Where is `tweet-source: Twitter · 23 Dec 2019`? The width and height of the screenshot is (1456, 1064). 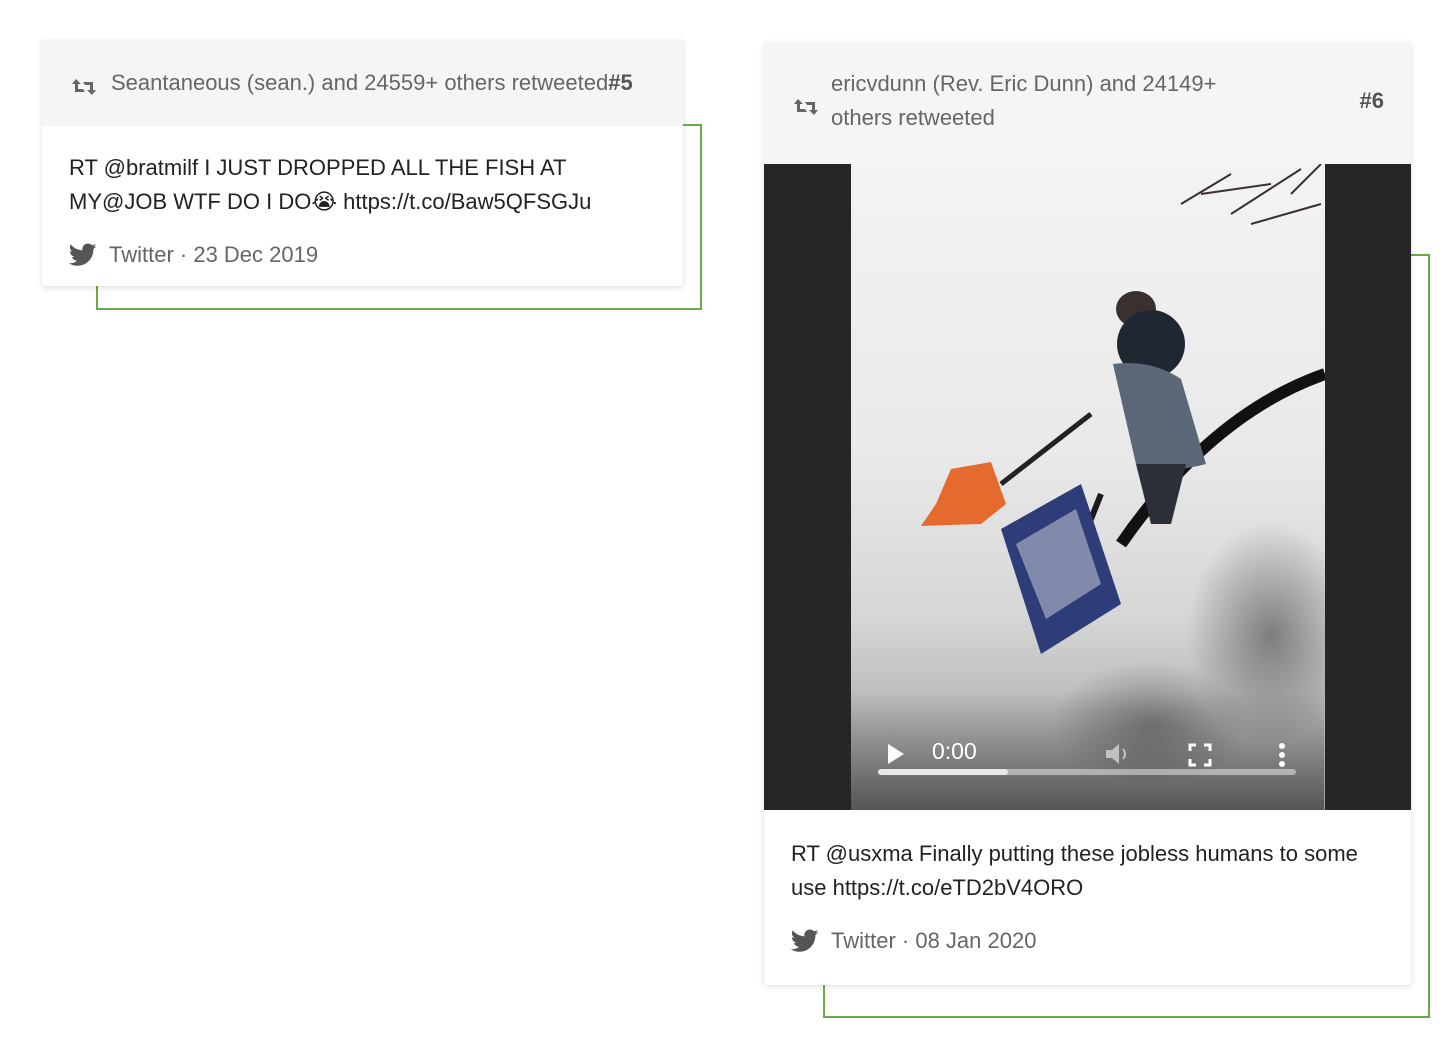 tweet-source: Twitter · 23 Dec 2019 is located at coordinates (362, 255).